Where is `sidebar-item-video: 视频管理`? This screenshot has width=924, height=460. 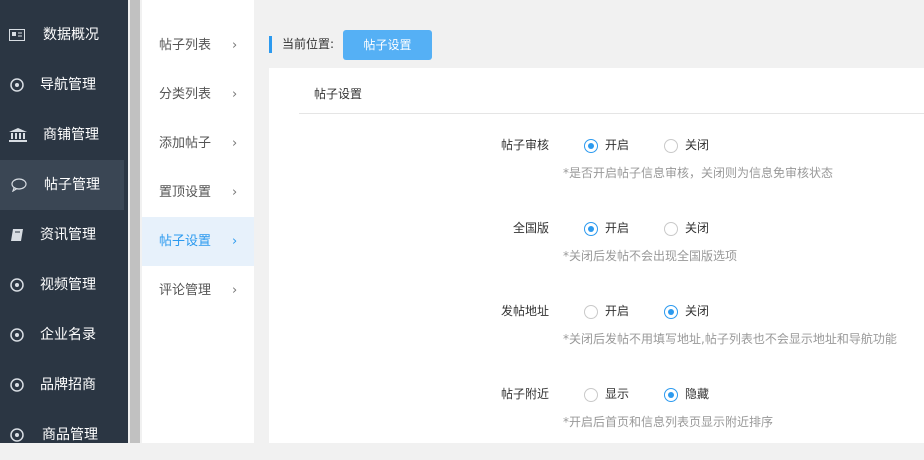 sidebar-item-video: 视频管理 is located at coordinates (62, 285).